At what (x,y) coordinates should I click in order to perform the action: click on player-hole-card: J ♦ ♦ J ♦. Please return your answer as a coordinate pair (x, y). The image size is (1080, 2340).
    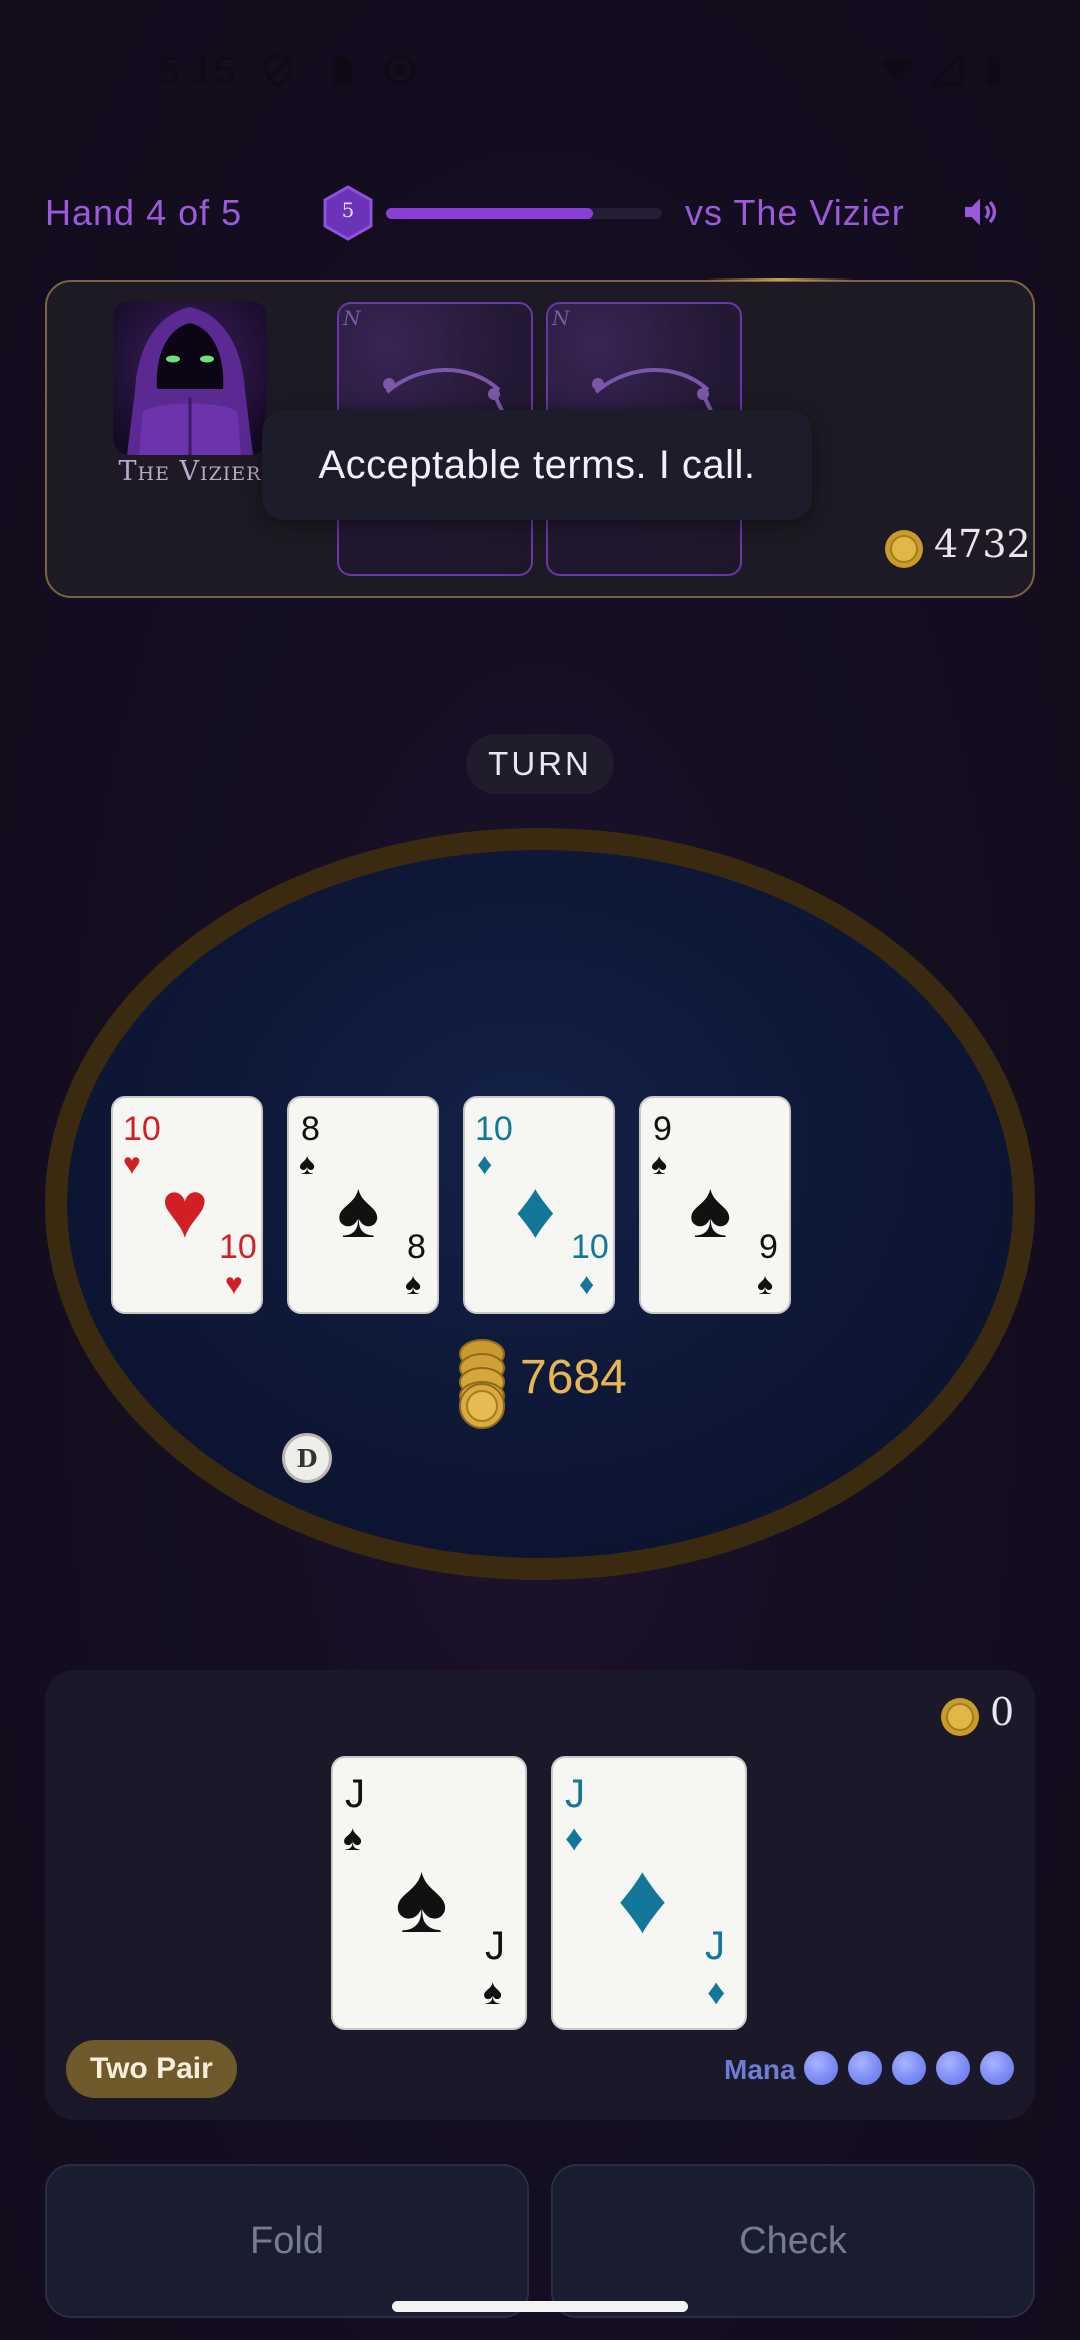
    Looking at the image, I should click on (649, 1893).